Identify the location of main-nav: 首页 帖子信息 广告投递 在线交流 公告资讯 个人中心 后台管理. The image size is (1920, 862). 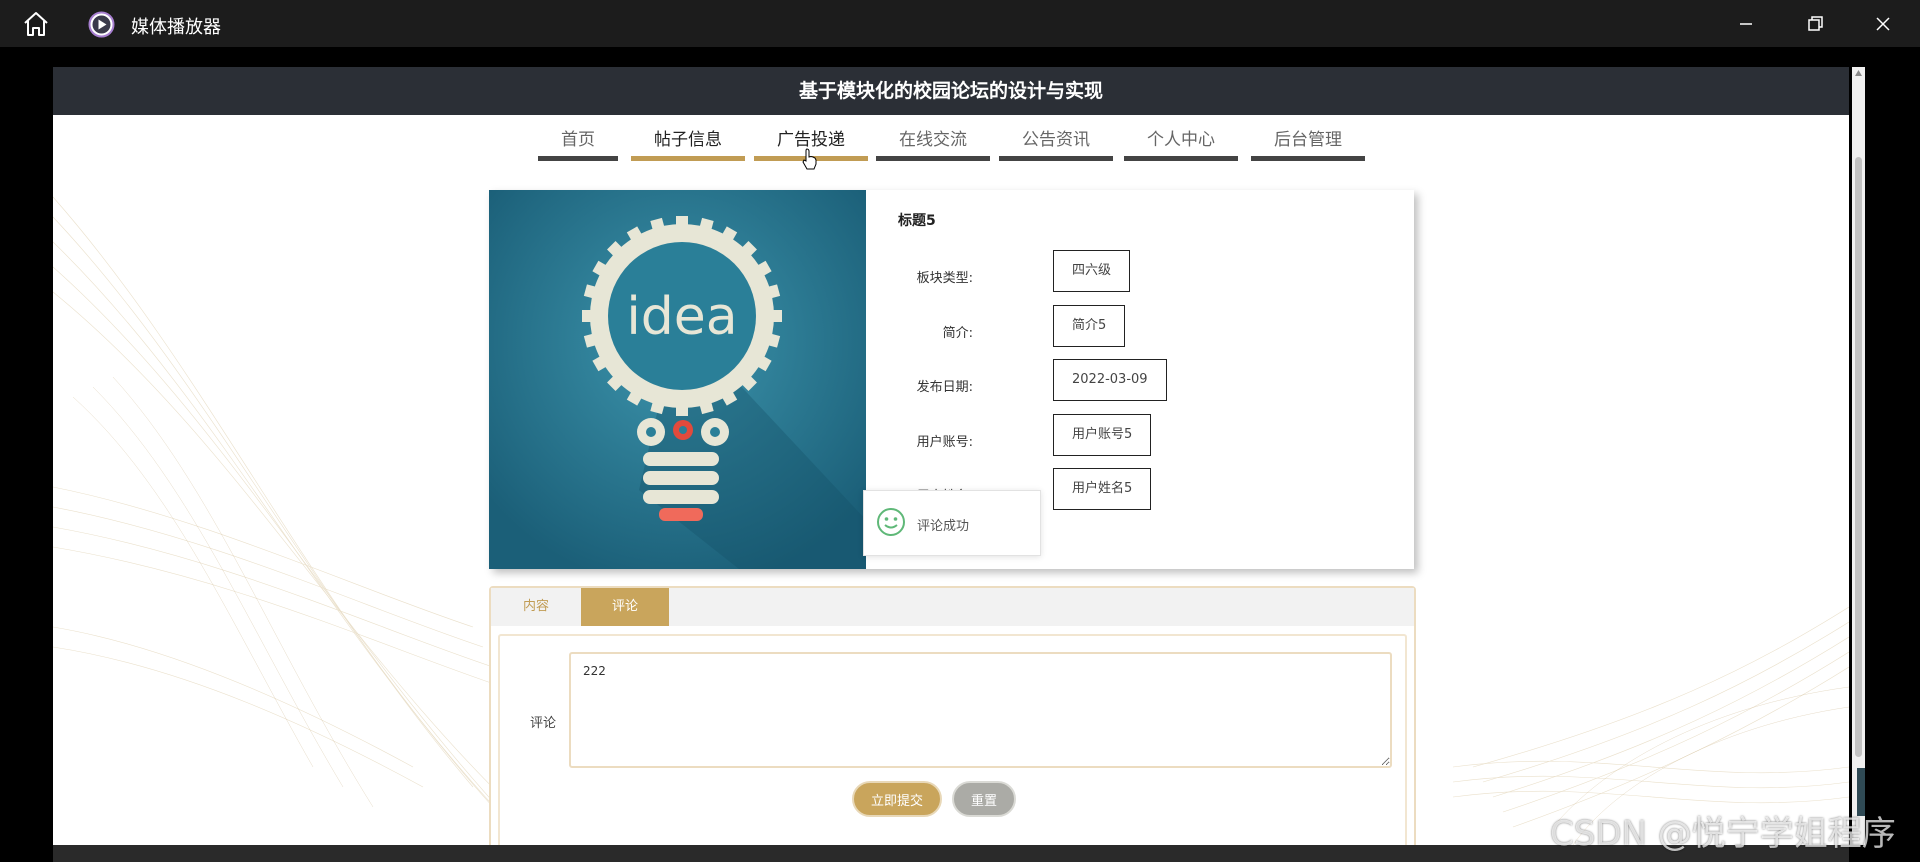
(951, 145).